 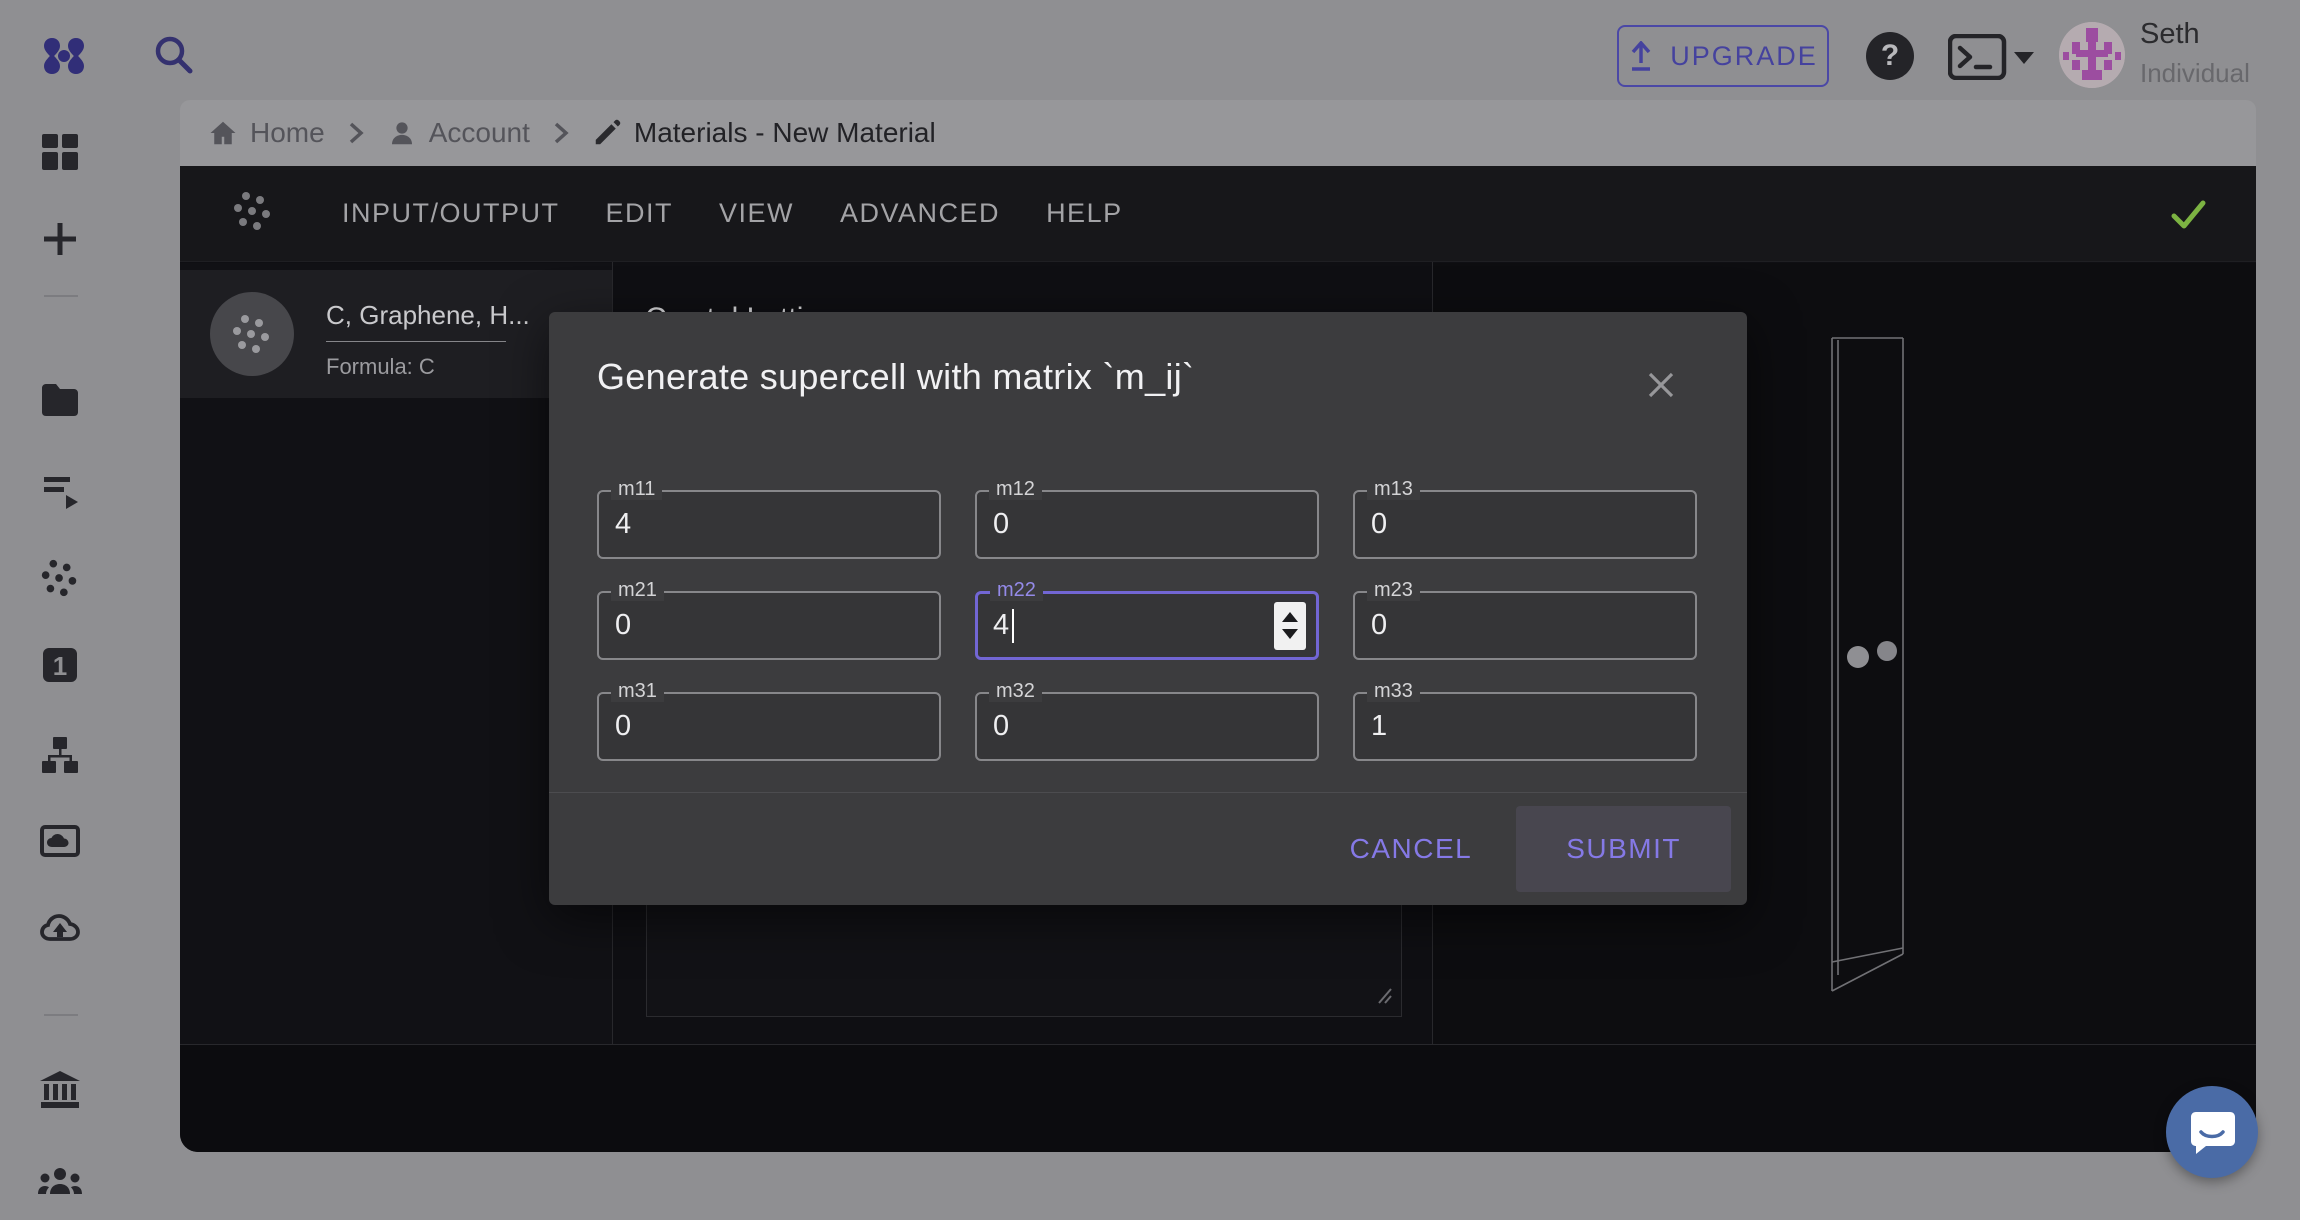 What do you see at coordinates (2195, 73) in the screenshot?
I see `user-plan: Individual` at bounding box center [2195, 73].